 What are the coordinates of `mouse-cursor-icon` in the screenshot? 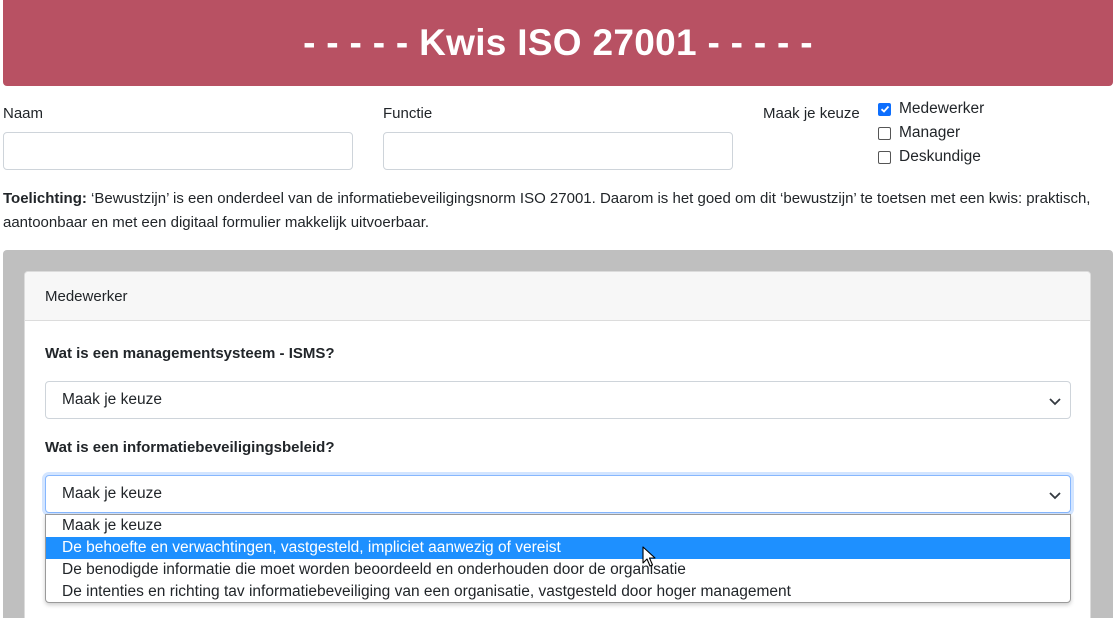 It's located at (649, 556).